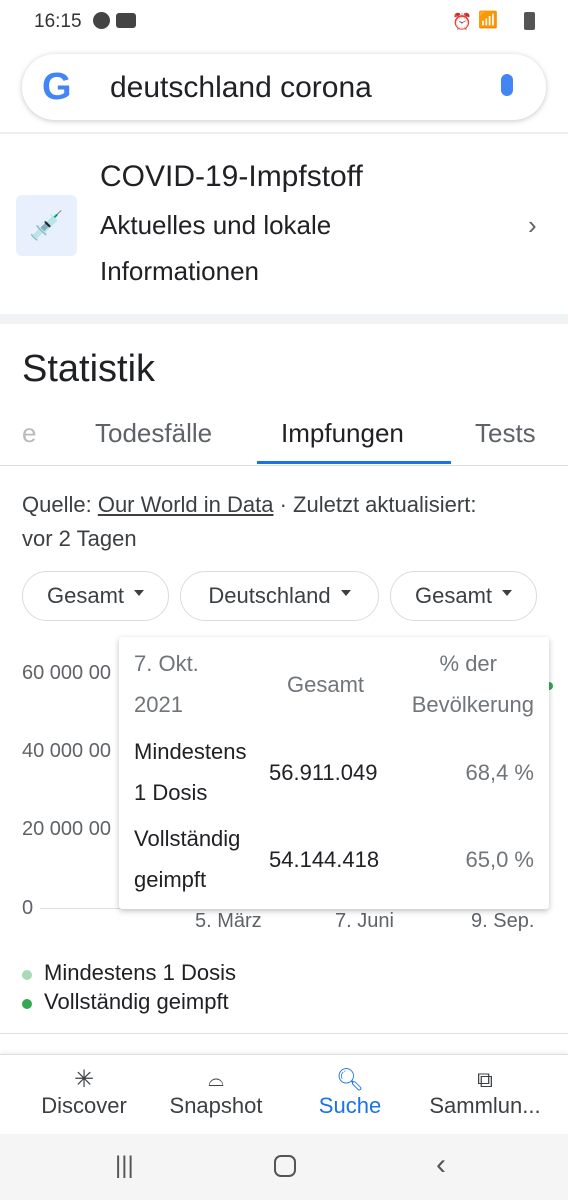 Image resolution: width=568 pixels, height=1200 pixels. Describe the element at coordinates (485, 1079) in the screenshot. I see `bookmark-icon: ⧉` at that location.